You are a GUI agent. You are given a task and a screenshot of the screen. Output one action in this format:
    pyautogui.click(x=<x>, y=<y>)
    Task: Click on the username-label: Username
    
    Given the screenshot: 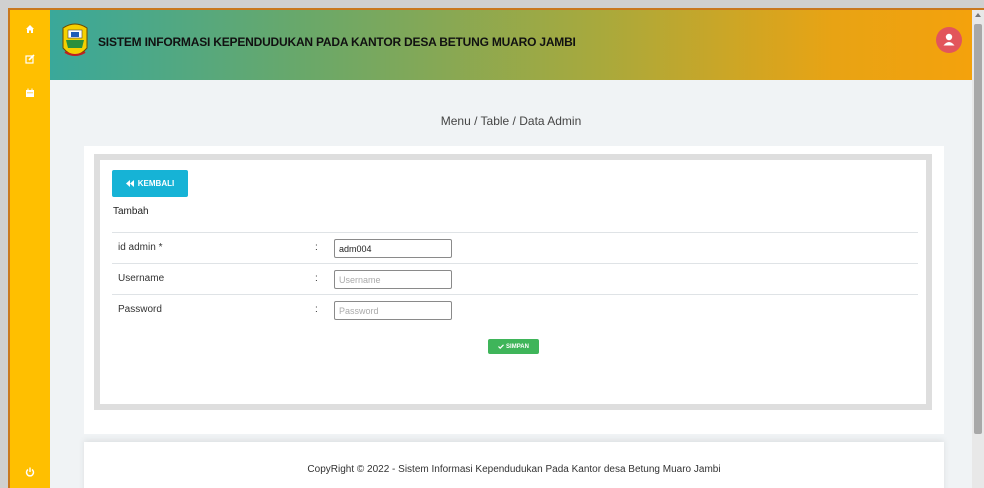 What is the action you would take?
    pyautogui.click(x=141, y=278)
    